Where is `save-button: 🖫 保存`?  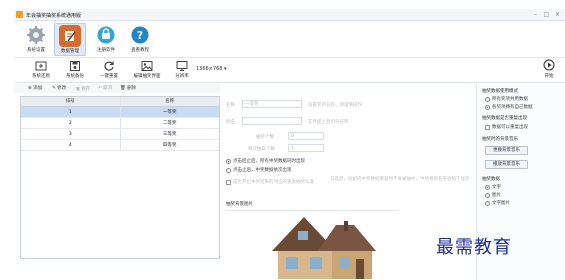
save-button: 🖫 保存 is located at coordinates (83, 89).